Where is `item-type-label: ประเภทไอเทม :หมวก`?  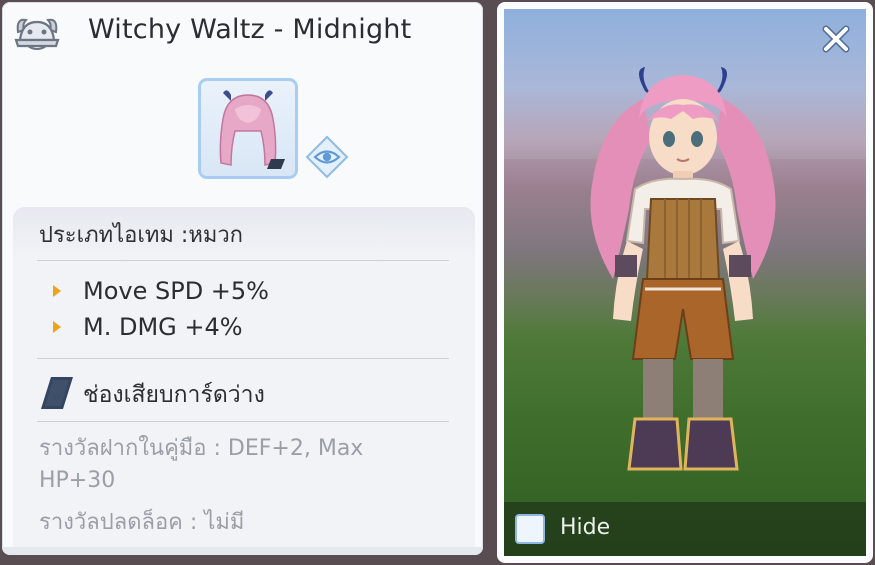 item-type-label: ประเภทไอเทม :หมวก is located at coordinates (141, 235).